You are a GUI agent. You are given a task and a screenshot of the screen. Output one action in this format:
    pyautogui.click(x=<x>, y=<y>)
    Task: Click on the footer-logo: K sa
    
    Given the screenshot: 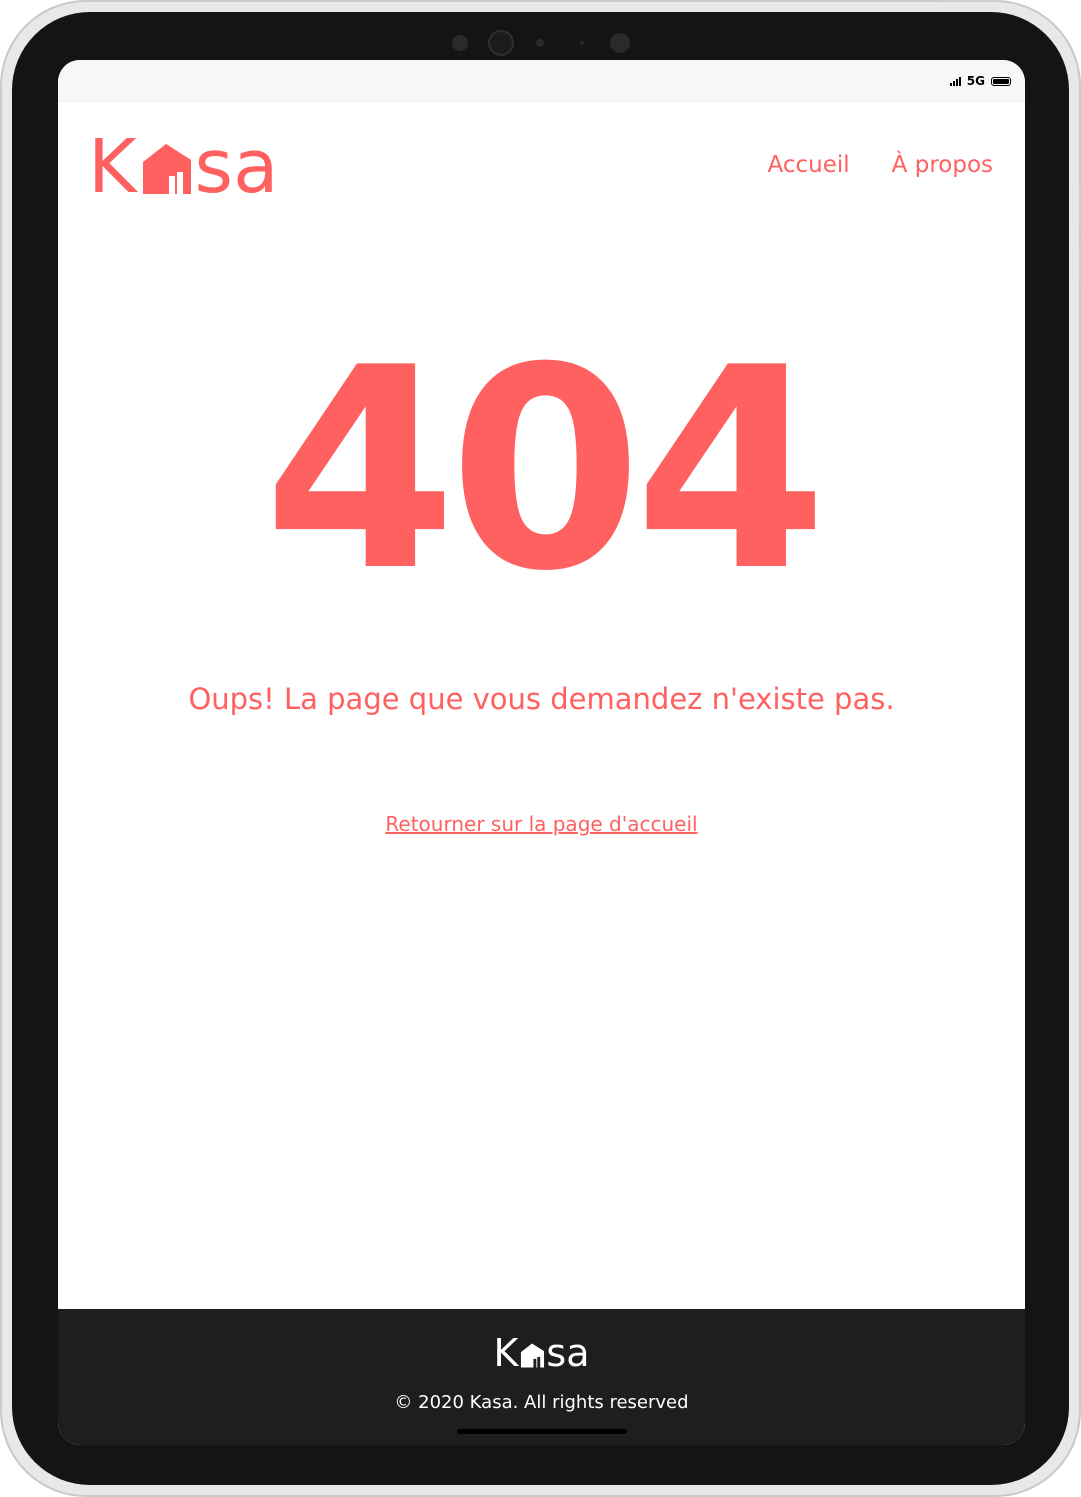 What is the action you would take?
    pyautogui.click(x=541, y=1353)
    